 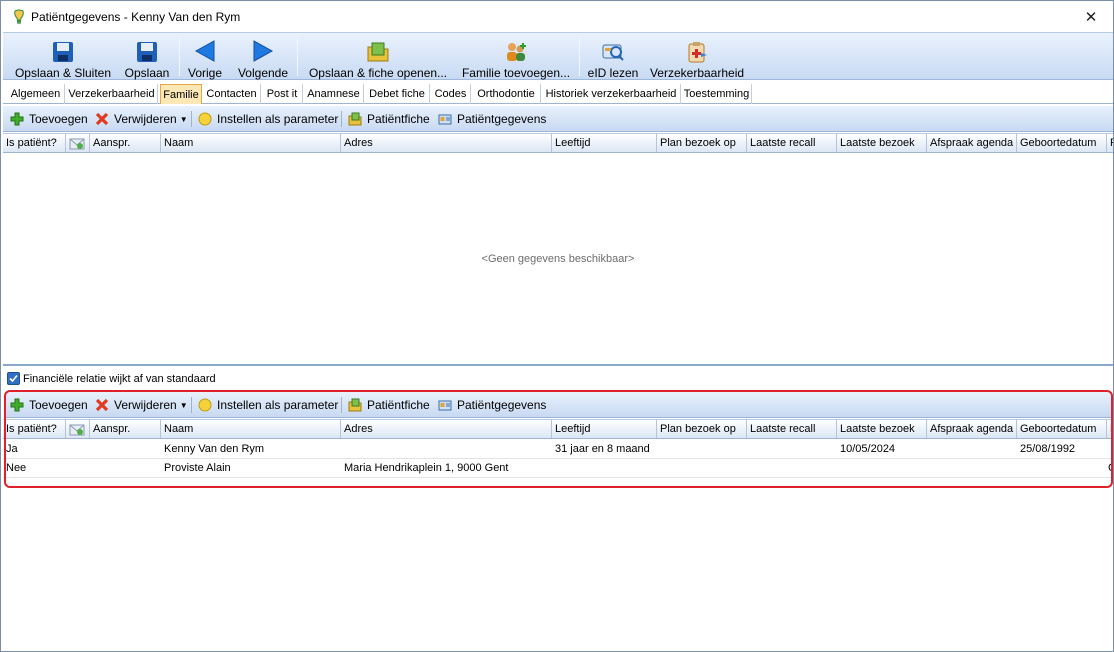 I want to click on top-add-button: Toevoegen, so click(x=48, y=119).